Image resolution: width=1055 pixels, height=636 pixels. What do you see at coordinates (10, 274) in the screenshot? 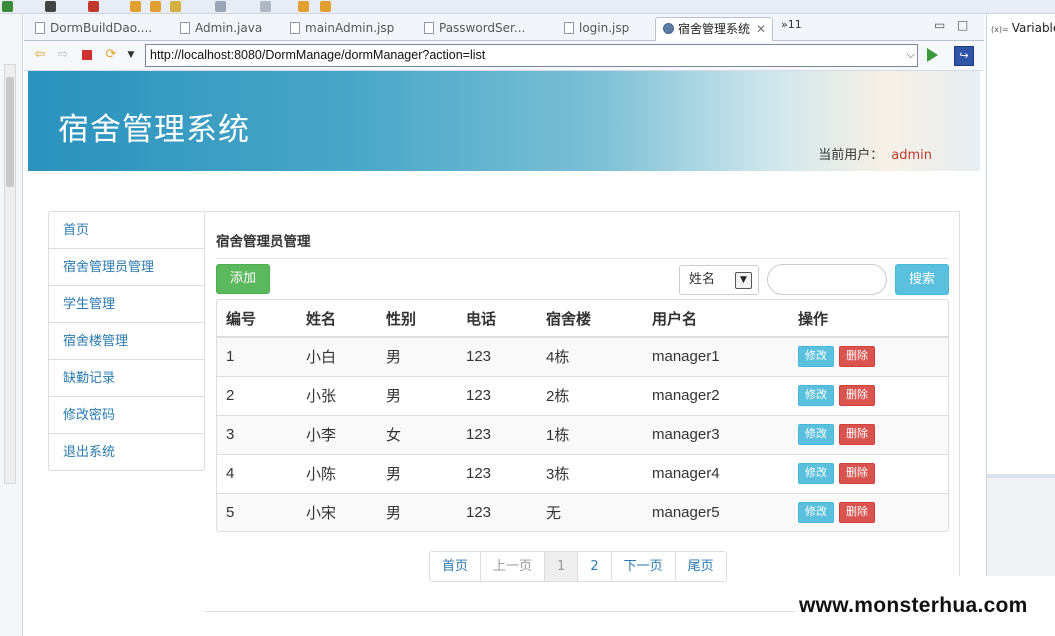
I see `left-scrollbar` at bounding box center [10, 274].